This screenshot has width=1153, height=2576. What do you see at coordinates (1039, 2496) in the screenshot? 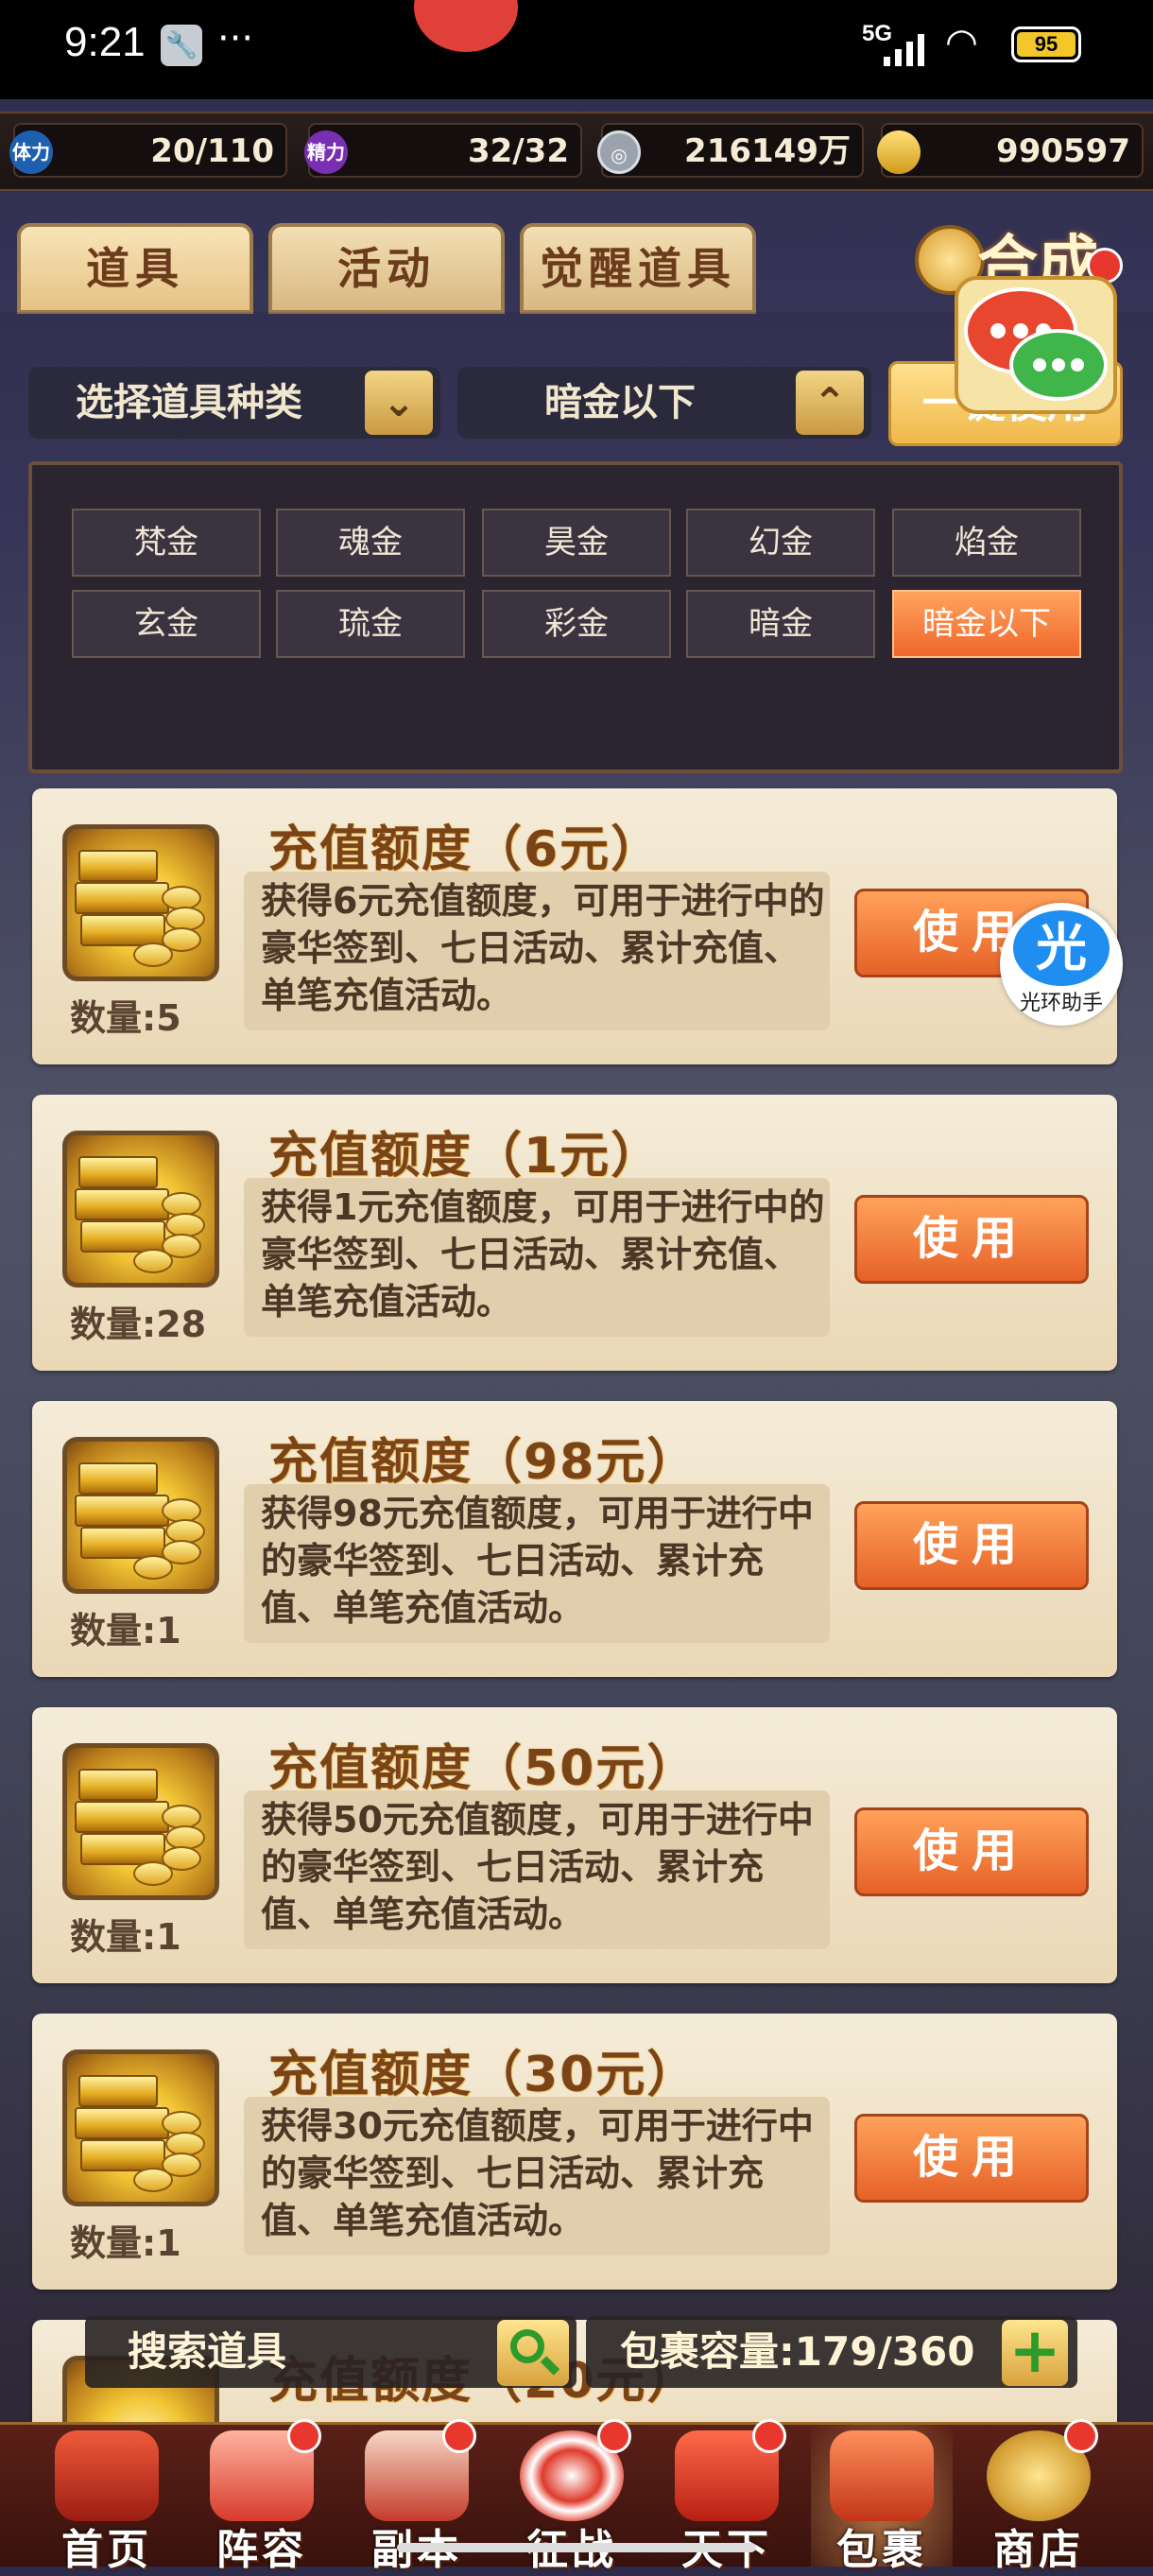
I see `nav-shop: 商店` at bounding box center [1039, 2496].